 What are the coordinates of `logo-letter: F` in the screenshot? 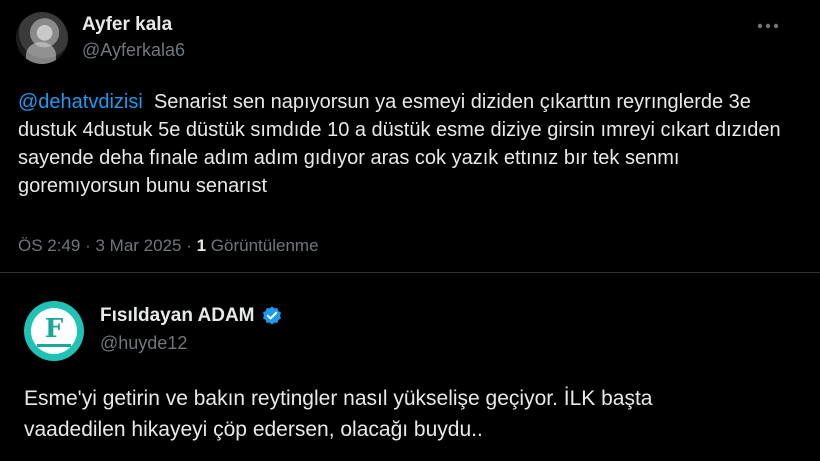 It's located at (54, 328).